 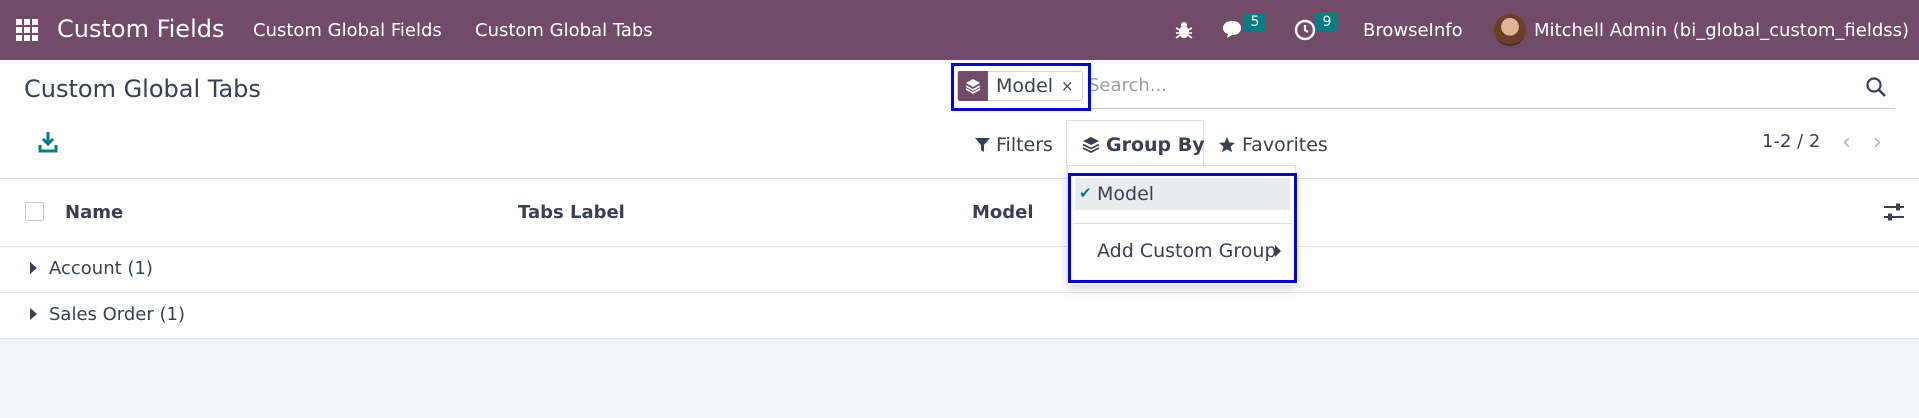 I want to click on group-label: Account (1), so click(x=101, y=268).